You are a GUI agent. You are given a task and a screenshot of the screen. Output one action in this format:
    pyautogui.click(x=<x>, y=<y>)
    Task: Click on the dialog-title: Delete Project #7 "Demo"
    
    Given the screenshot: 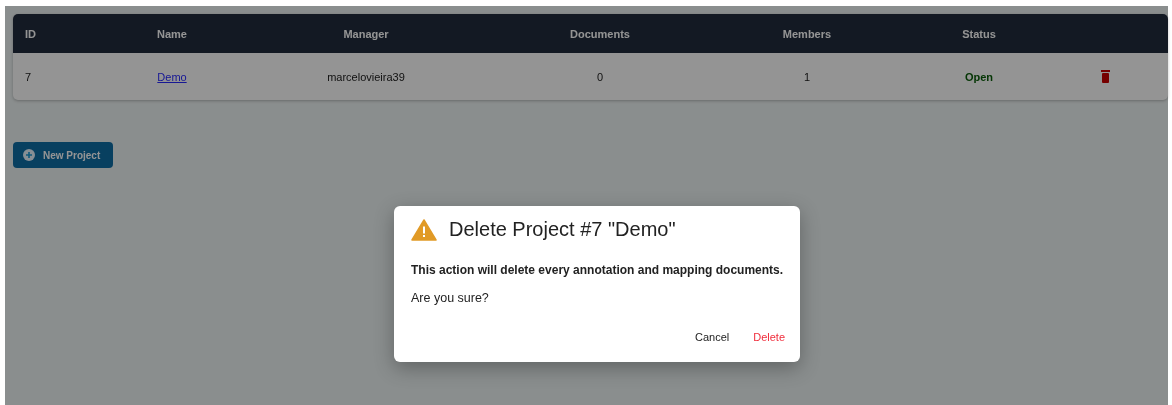 What is the action you would take?
    pyautogui.click(x=562, y=229)
    